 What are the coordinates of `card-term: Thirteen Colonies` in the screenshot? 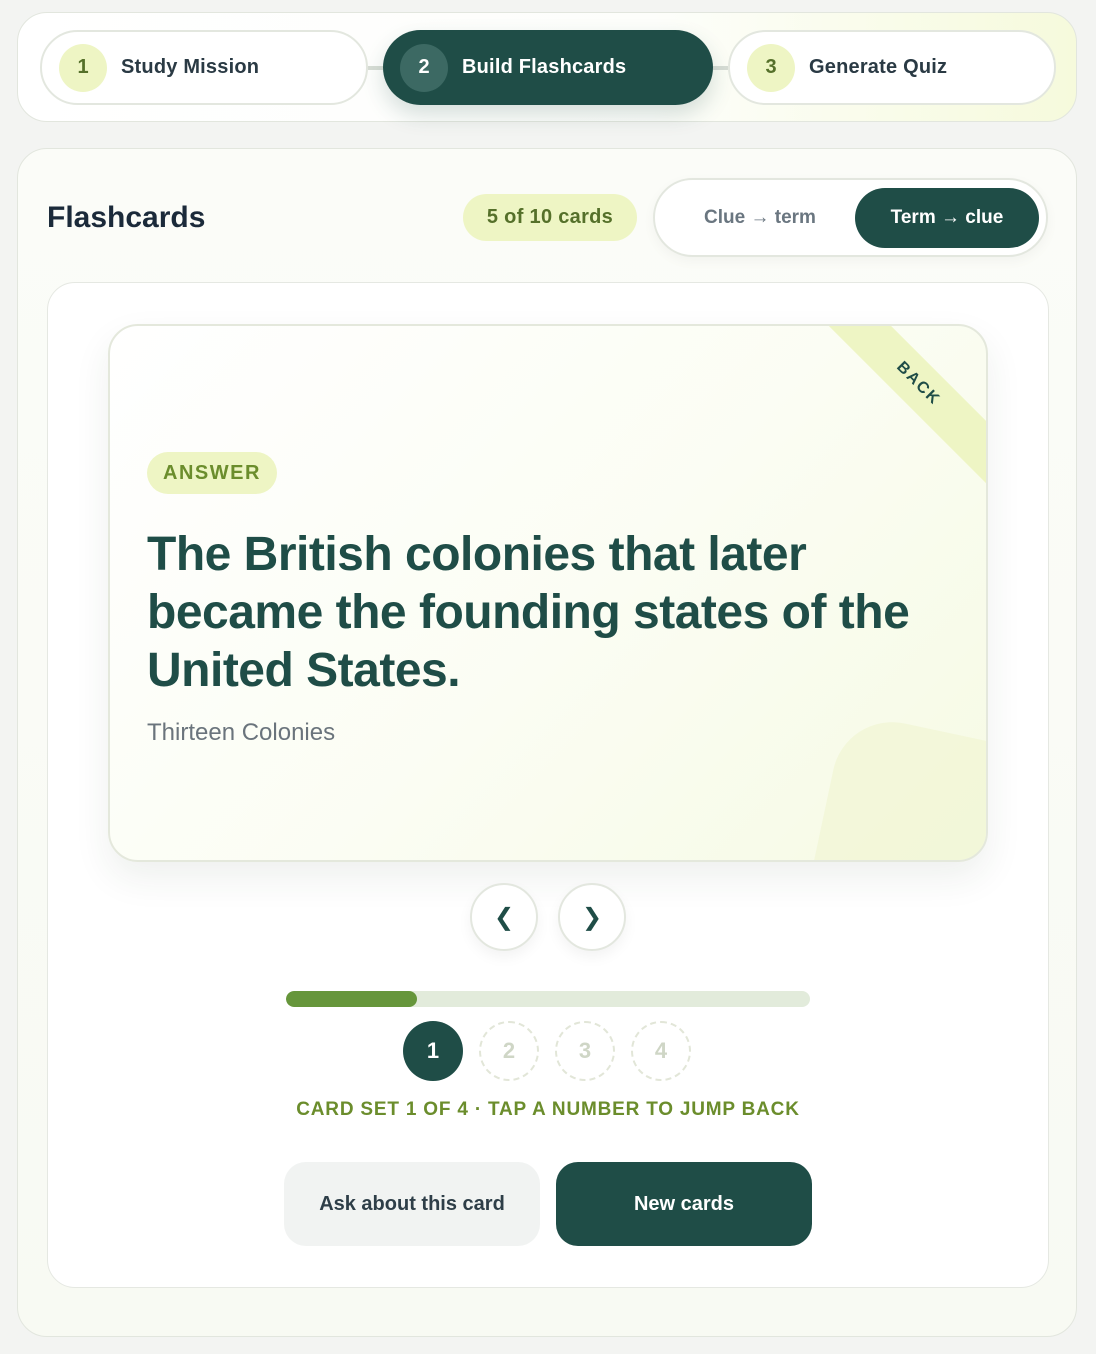 It's located at (241, 732).